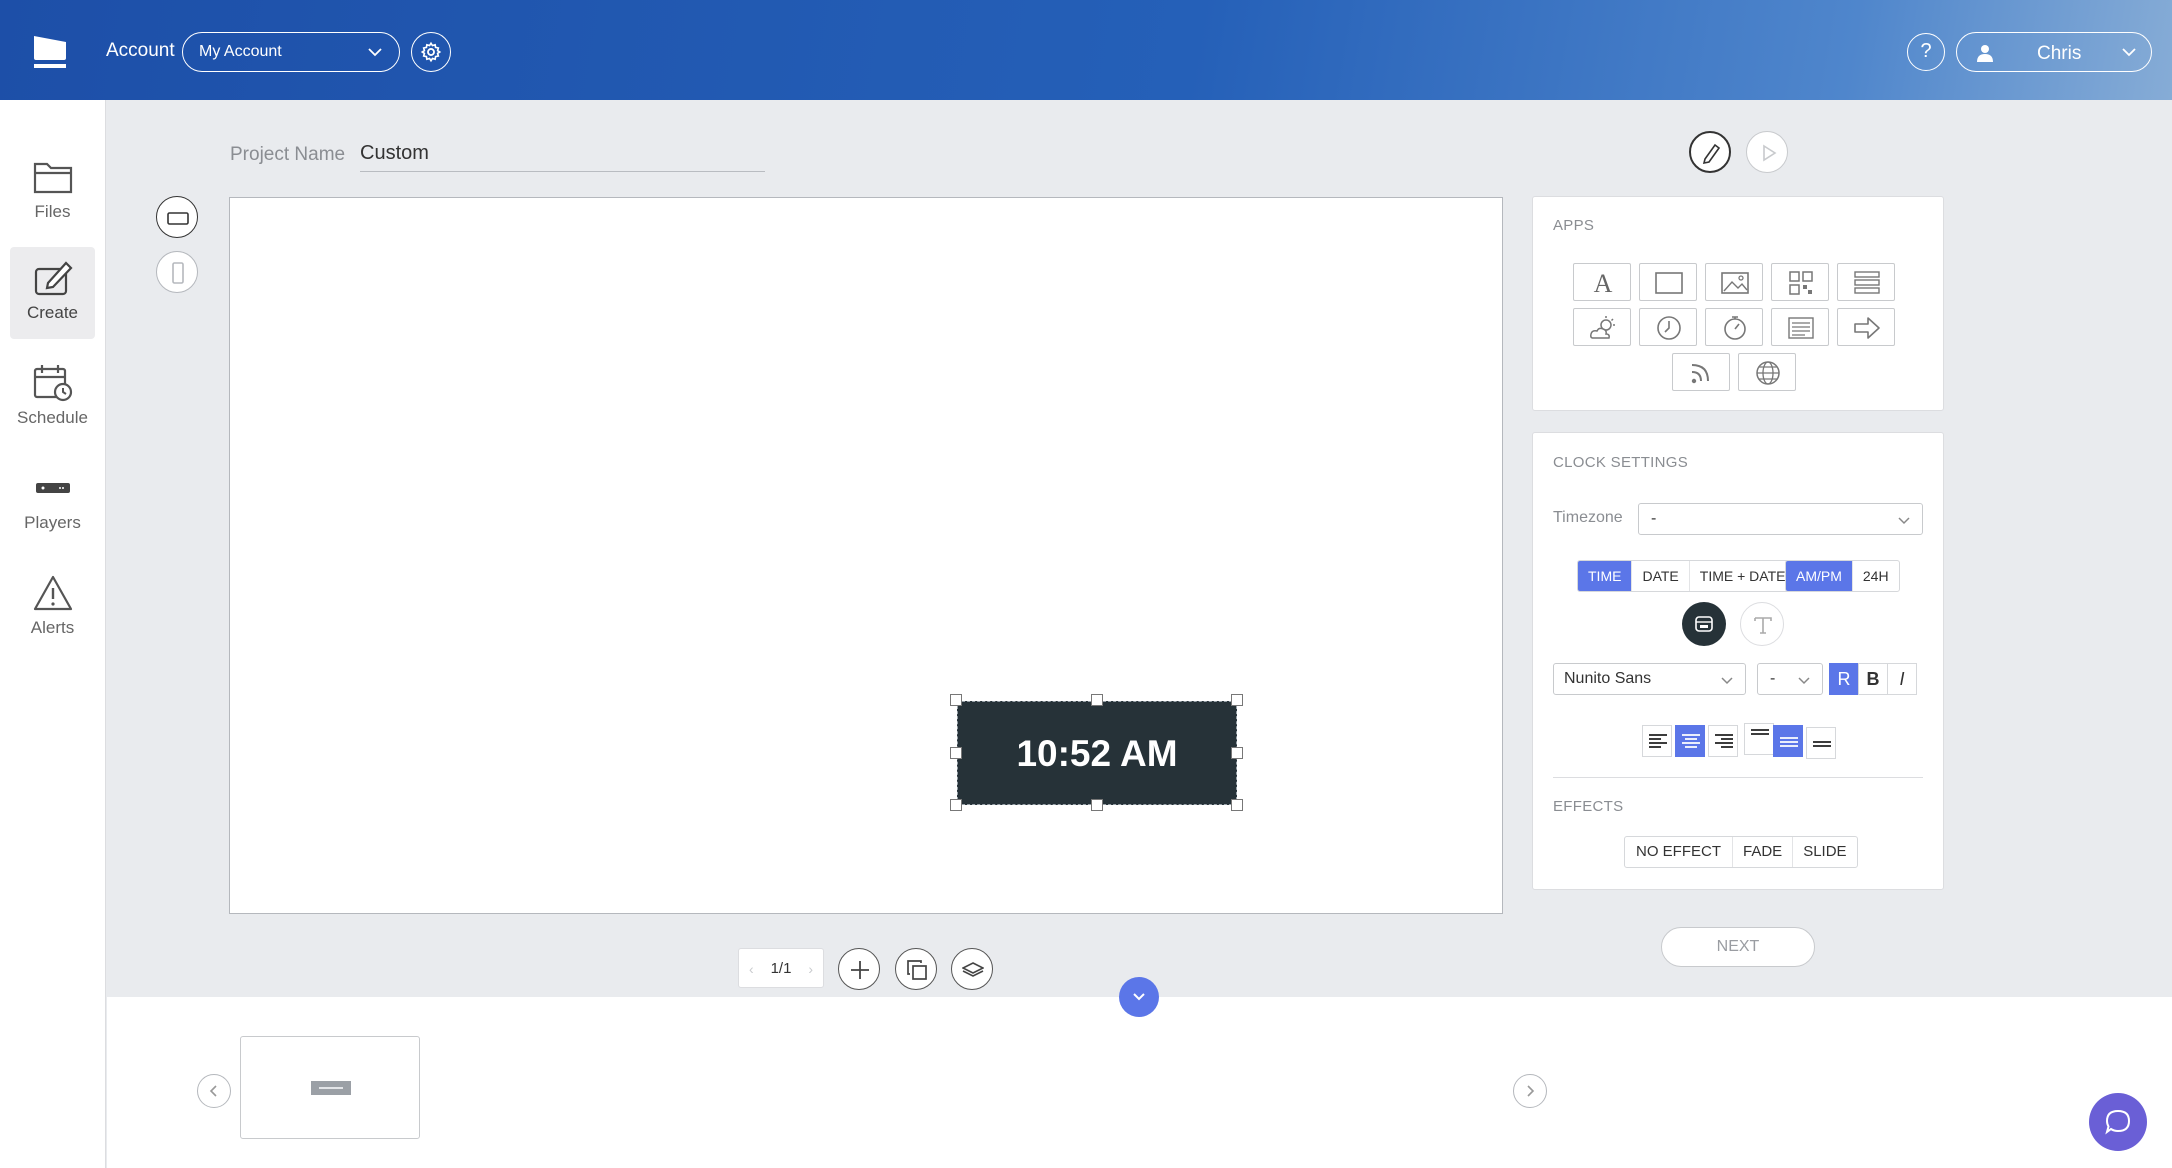 Image resolution: width=2172 pixels, height=1168 pixels. What do you see at coordinates (810, 969) in the screenshot?
I see `next-page-button: ›` at bounding box center [810, 969].